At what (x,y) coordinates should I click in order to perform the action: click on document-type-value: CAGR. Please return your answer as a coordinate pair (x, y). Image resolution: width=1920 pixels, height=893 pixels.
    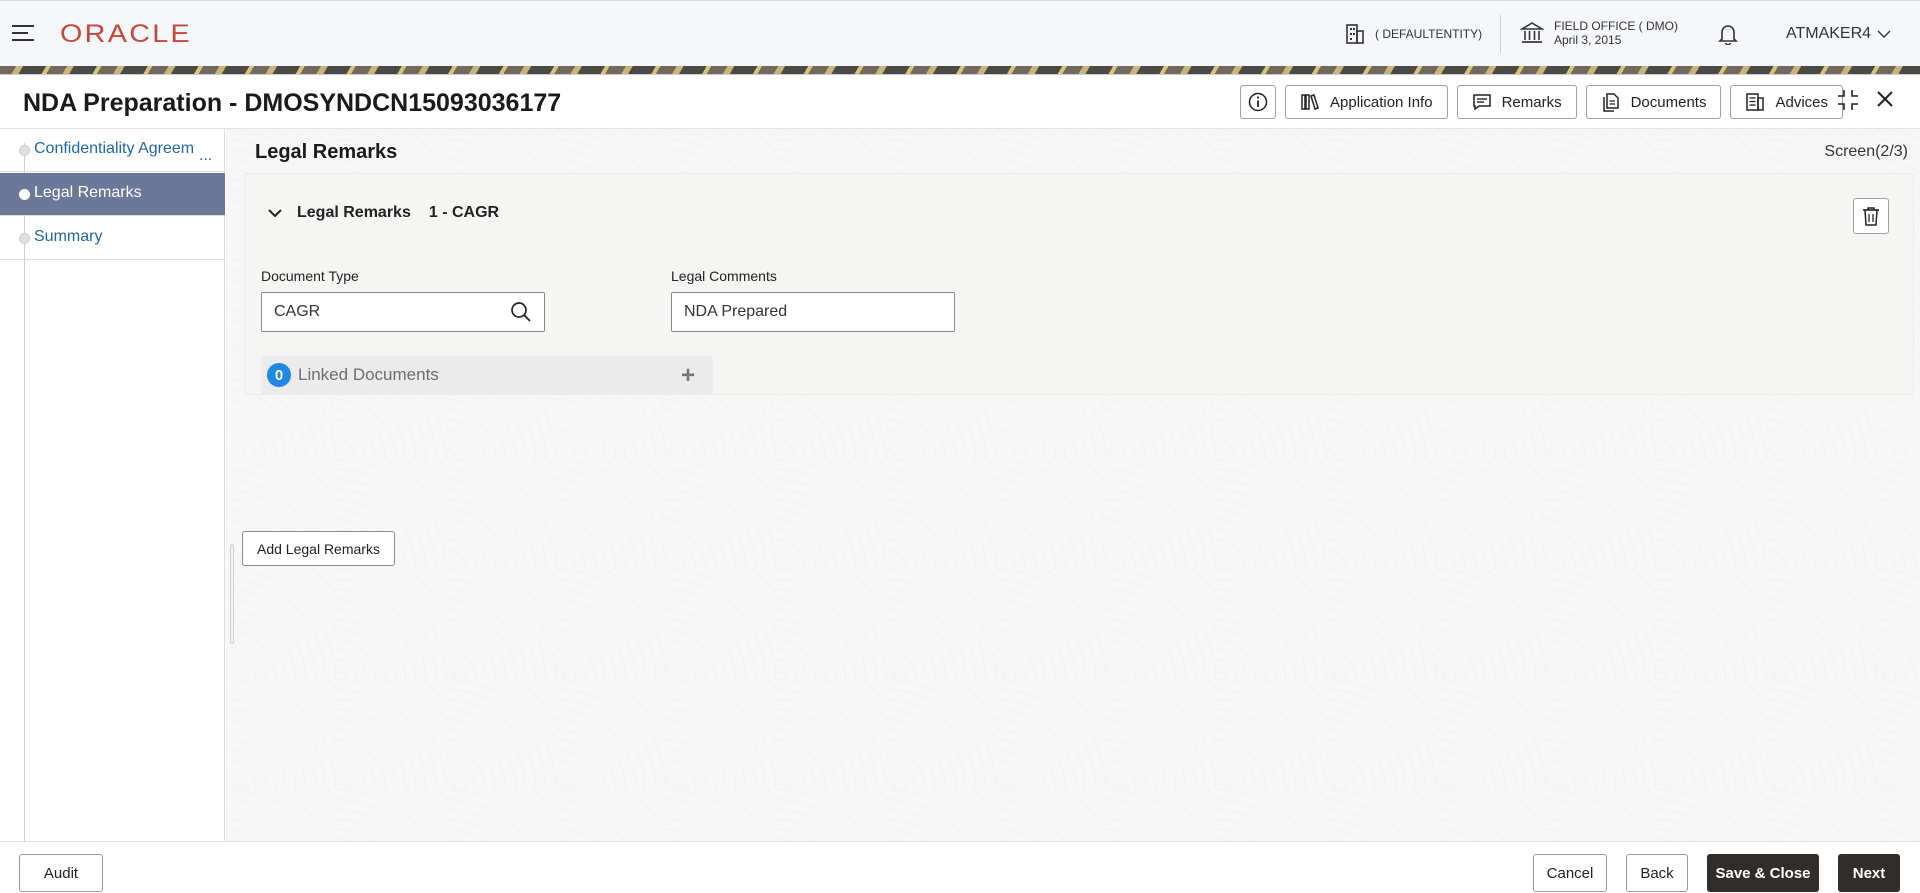
    Looking at the image, I should click on (297, 311).